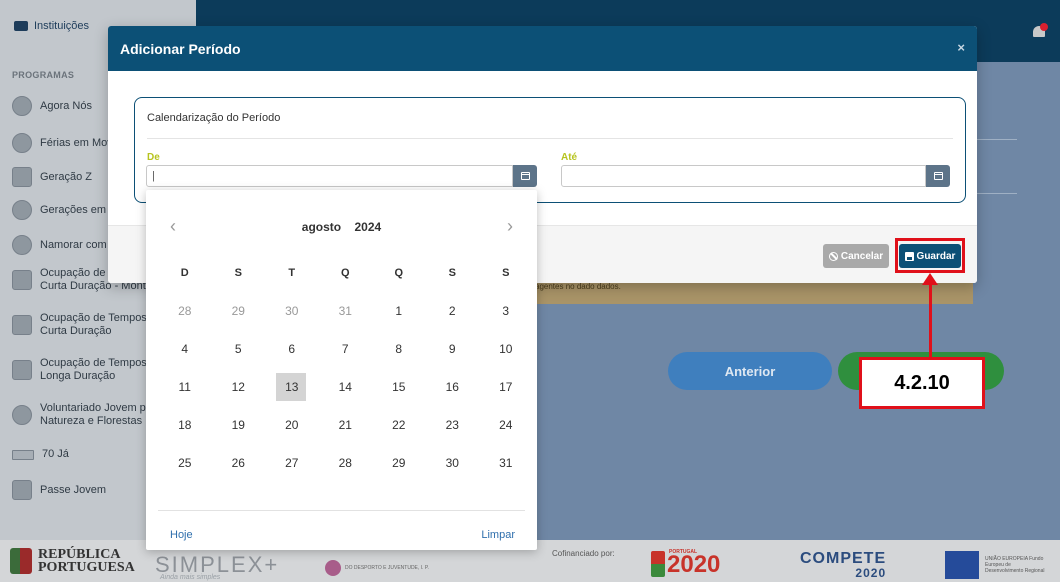  I want to click on sidebar-item-geracao-z: Geração Z, so click(52, 177).